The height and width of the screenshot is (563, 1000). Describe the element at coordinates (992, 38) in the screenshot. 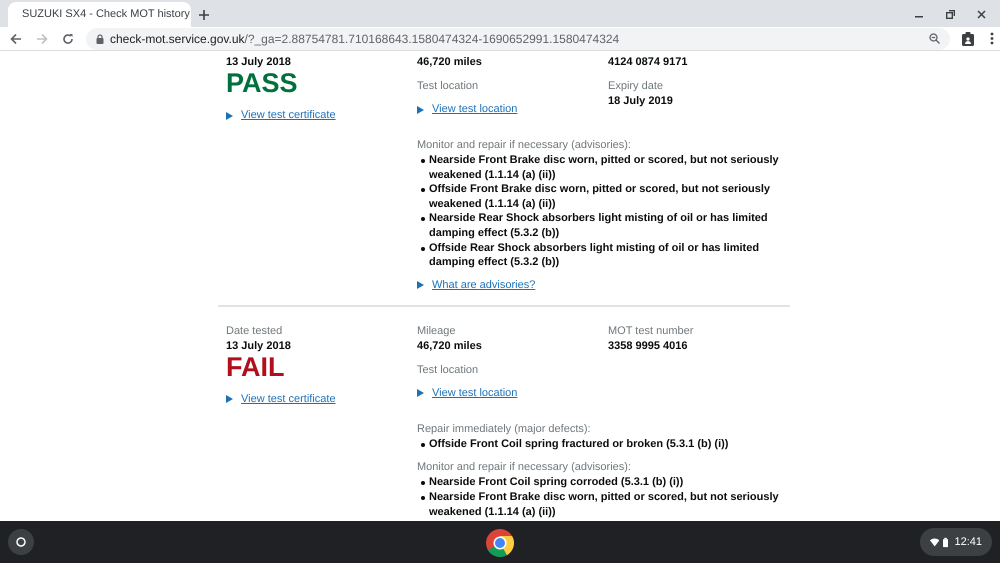

I see `menu-icon` at that location.